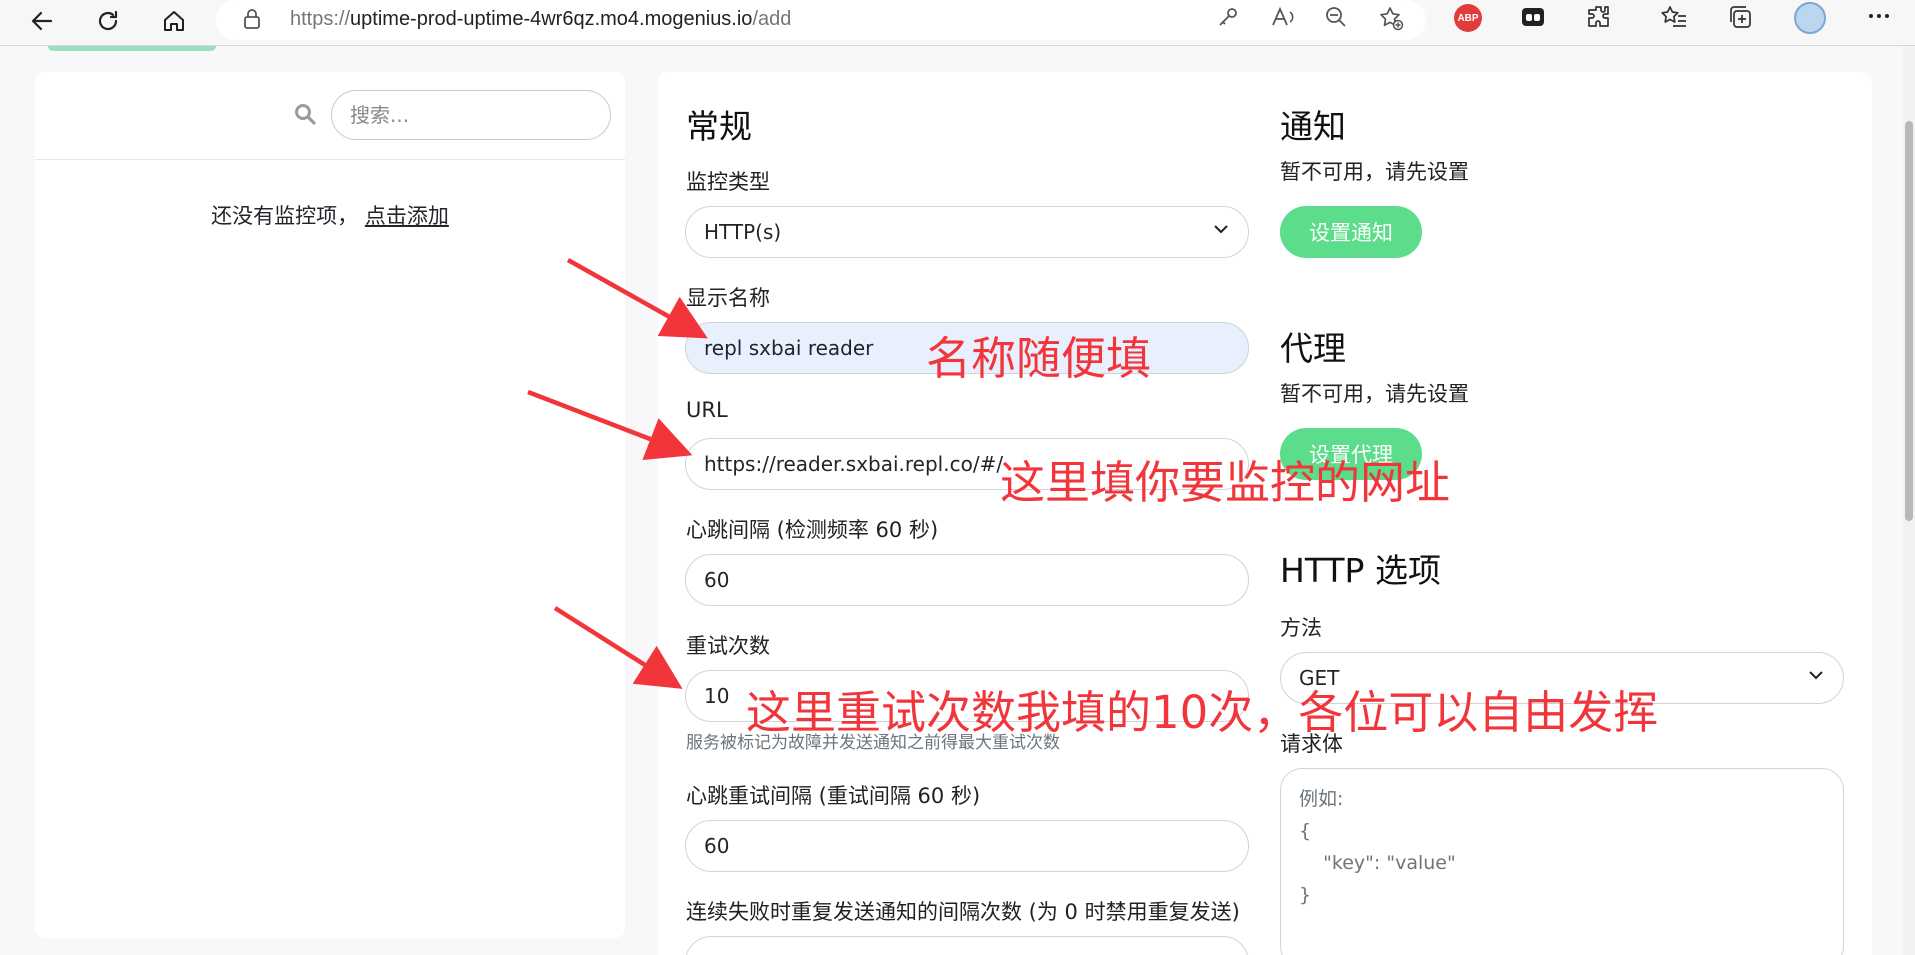 This screenshot has height=955, width=1915. I want to click on annotation-name: 名称随便填, so click(1039, 358).